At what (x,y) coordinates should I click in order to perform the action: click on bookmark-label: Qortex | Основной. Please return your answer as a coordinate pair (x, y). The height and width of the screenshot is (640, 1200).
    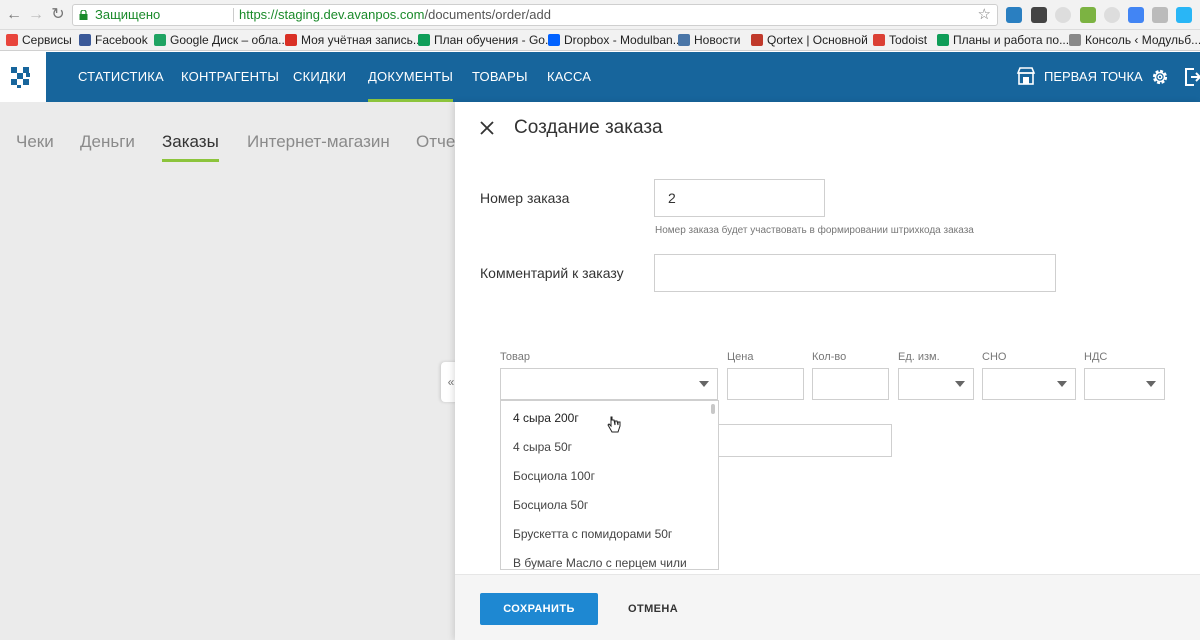
    Looking at the image, I should click on (817, 40).